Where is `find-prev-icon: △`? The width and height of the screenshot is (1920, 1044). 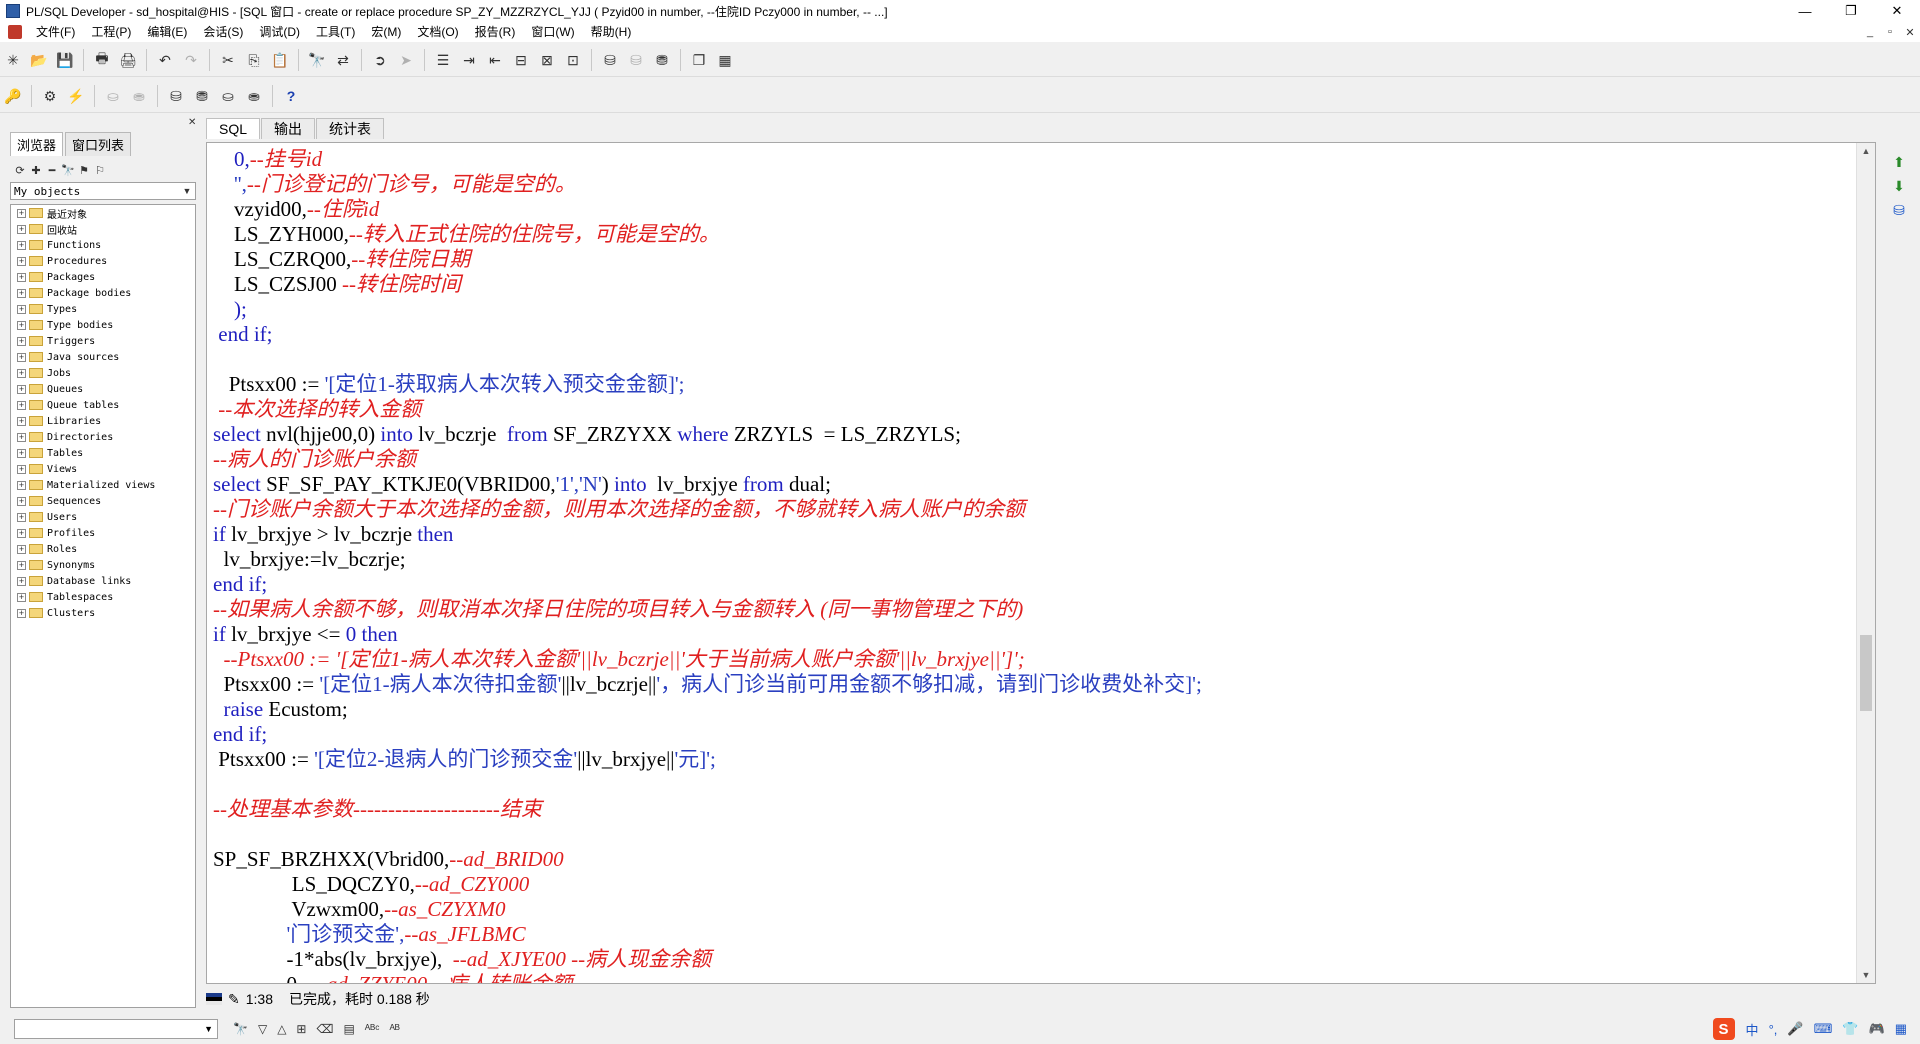 find-prev-icon: △ is located at coordinates (281, 1029).